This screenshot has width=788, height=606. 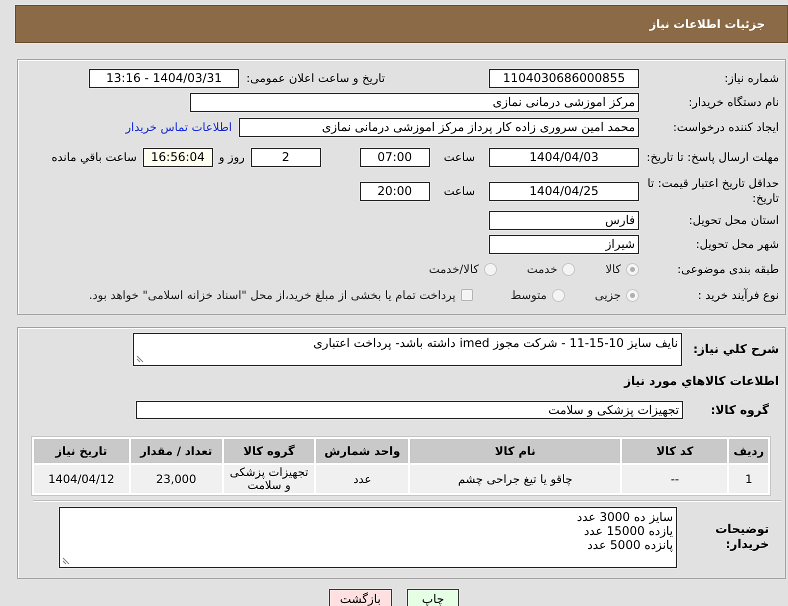 What do you see at coordinates (701, 381) in the screenshot?
I see `section-heading: اطلاعات کالاهاي مورد نیاز` at bounding box center [701, 381].